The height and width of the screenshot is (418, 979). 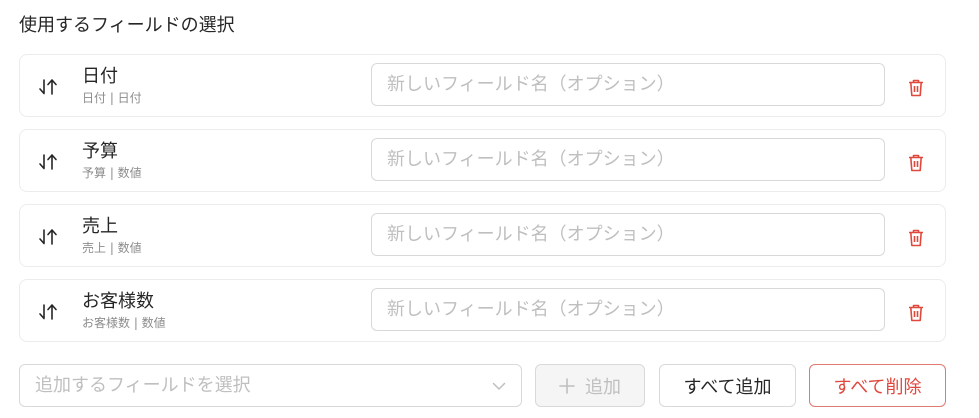 I want to click on field-row: お客様数 お客様数 | 数値, so click(x=482, y=310).